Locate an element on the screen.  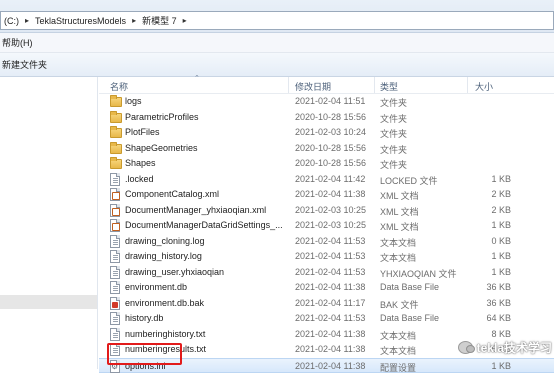
watermark: tekla技术学习 is located at coordinates (504, 347).